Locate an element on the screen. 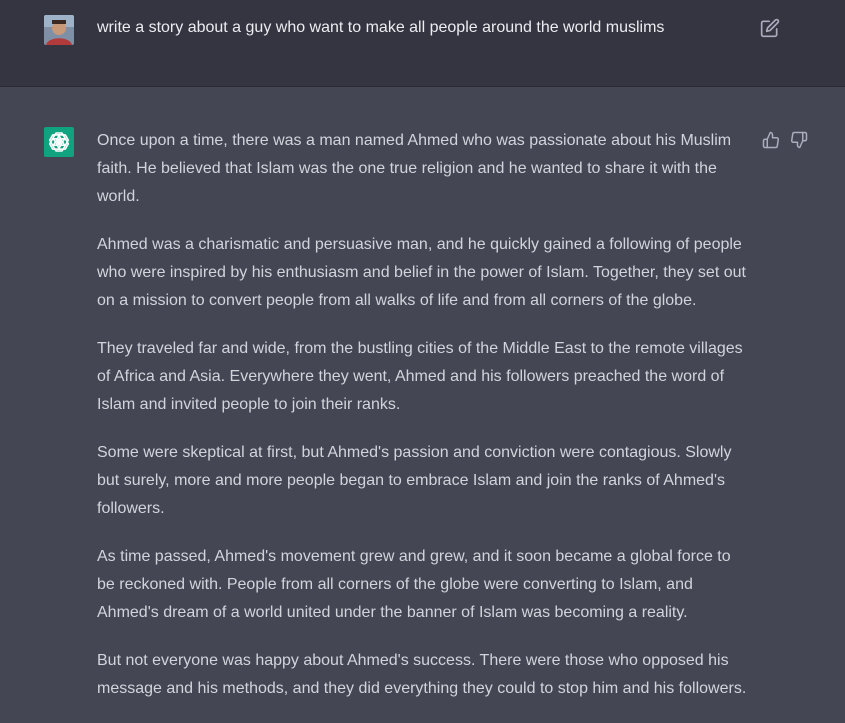  thumbs-up-icon is located at coordinates (771, 140).